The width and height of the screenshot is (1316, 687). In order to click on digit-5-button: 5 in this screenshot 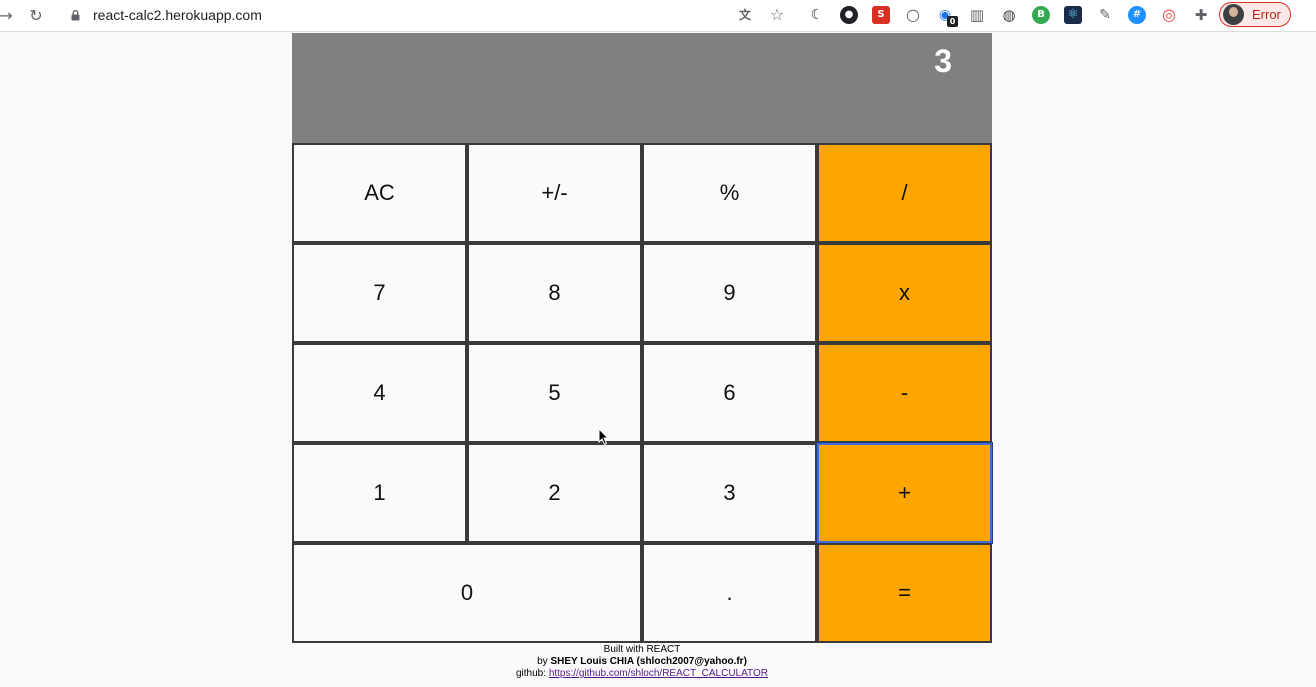, I will do `click(554, 393)`.